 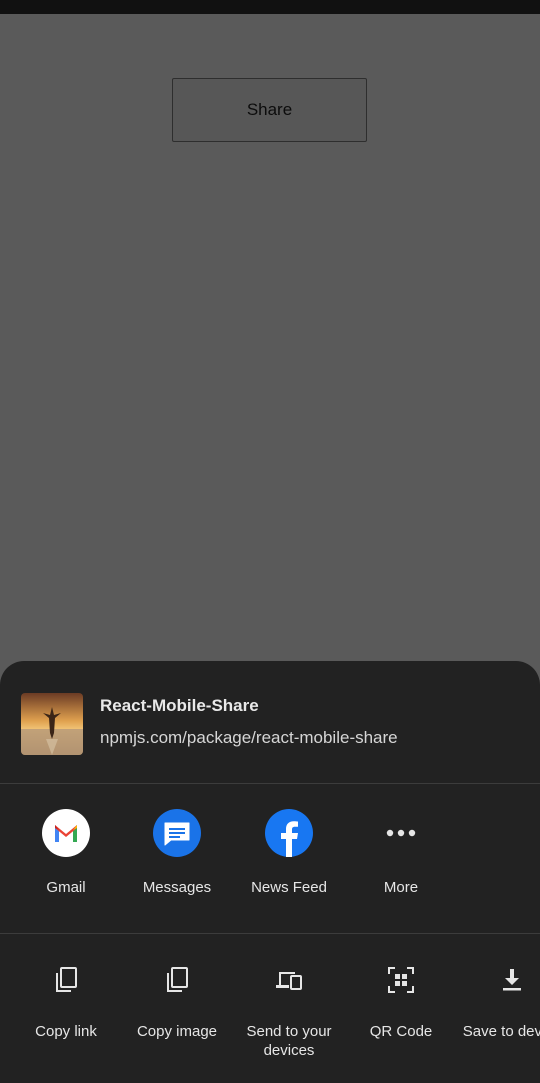 What do you see at coordinates (289, 1021) in the screenshot?
I see `action-send-to-devices: Send to your devices` at bounding box center [289, 1021].